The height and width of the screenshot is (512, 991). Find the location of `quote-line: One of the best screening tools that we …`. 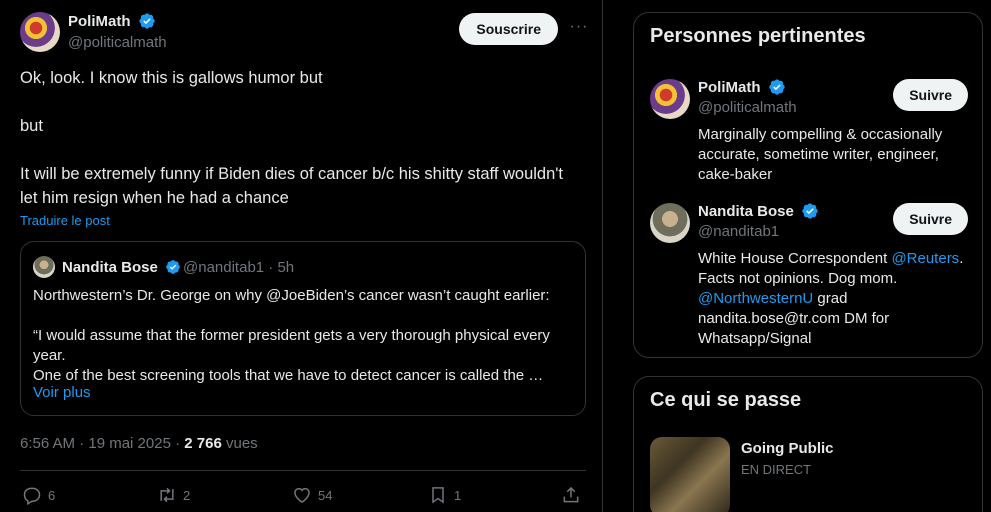

quote-line: One of the best screening tools that we … is located at coordinates (288, 375).